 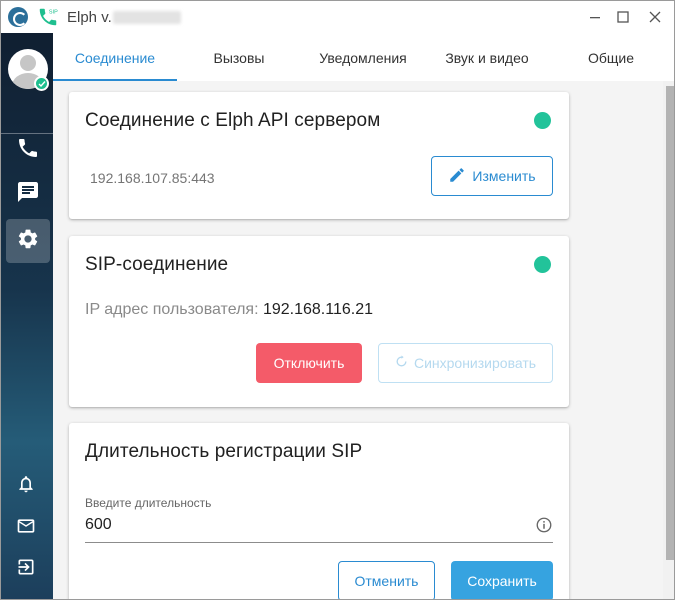 I want to click on sidebar-item-mail, so click(x=26, y=528).